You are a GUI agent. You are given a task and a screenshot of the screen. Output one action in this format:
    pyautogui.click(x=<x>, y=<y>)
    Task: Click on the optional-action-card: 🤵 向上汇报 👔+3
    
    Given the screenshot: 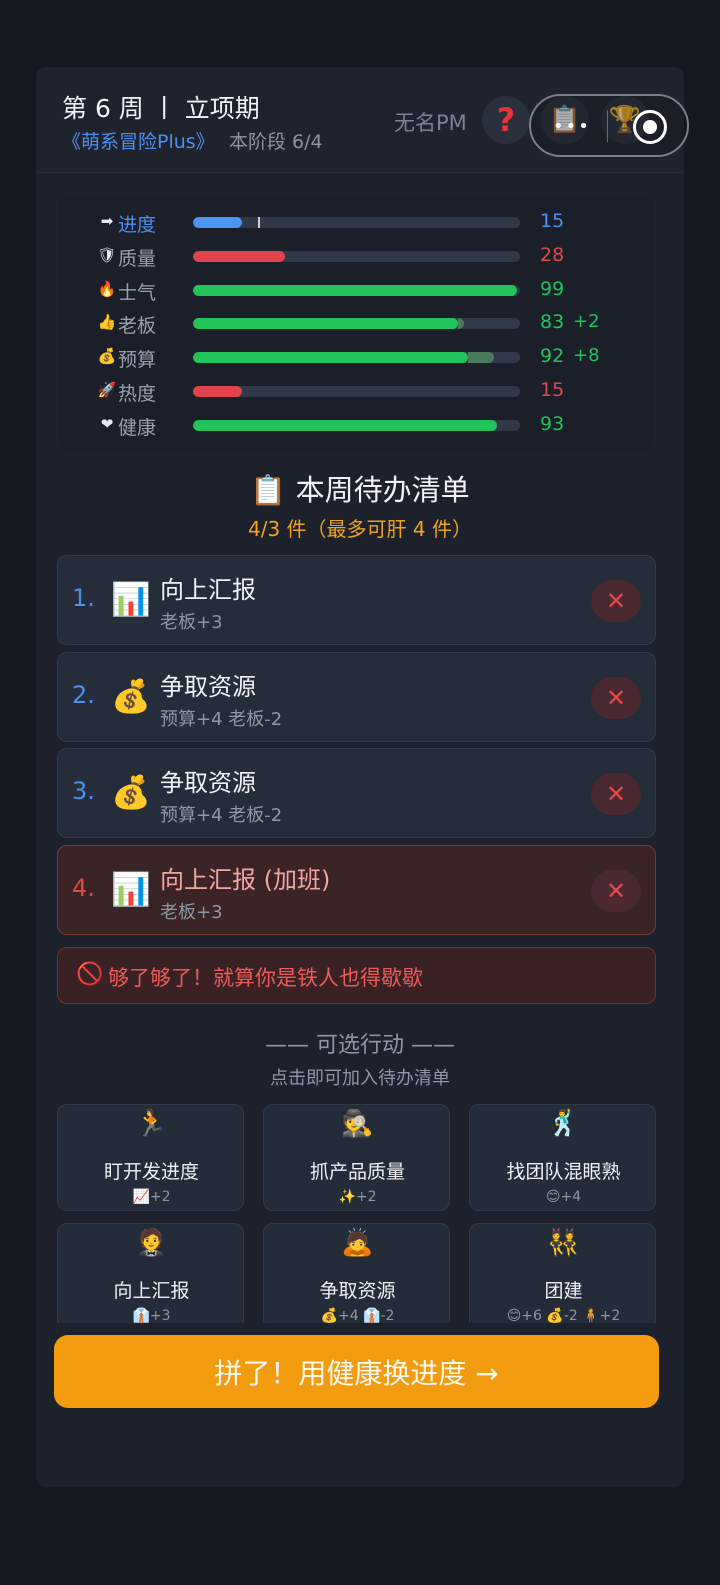 What is the action you would take?
    pyautogui.click(x=150, y=1273)
    